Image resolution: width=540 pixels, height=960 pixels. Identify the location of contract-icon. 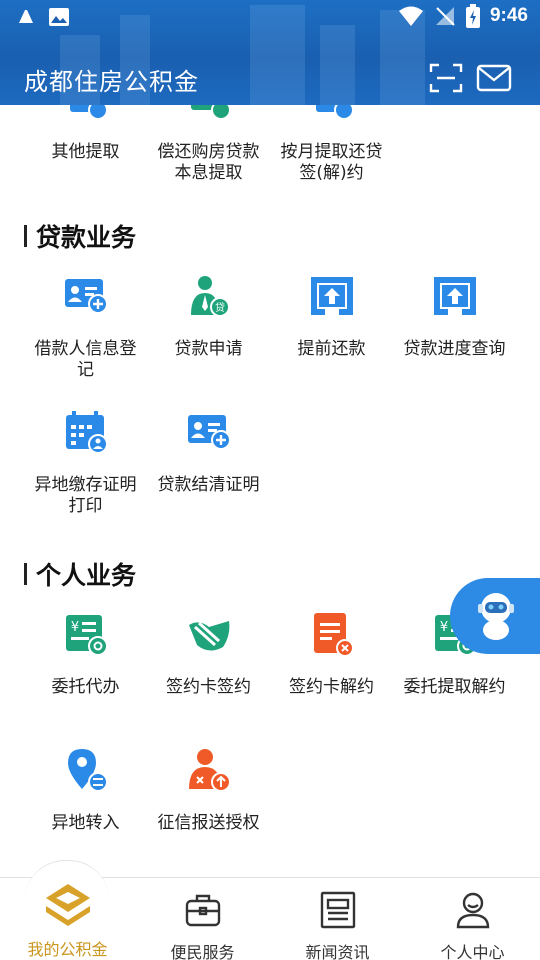
(334, 112).